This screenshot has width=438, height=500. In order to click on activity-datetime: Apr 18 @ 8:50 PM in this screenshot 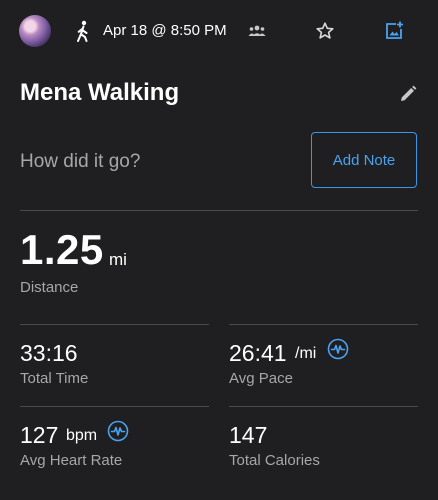, I will do `click(165, 30)`.